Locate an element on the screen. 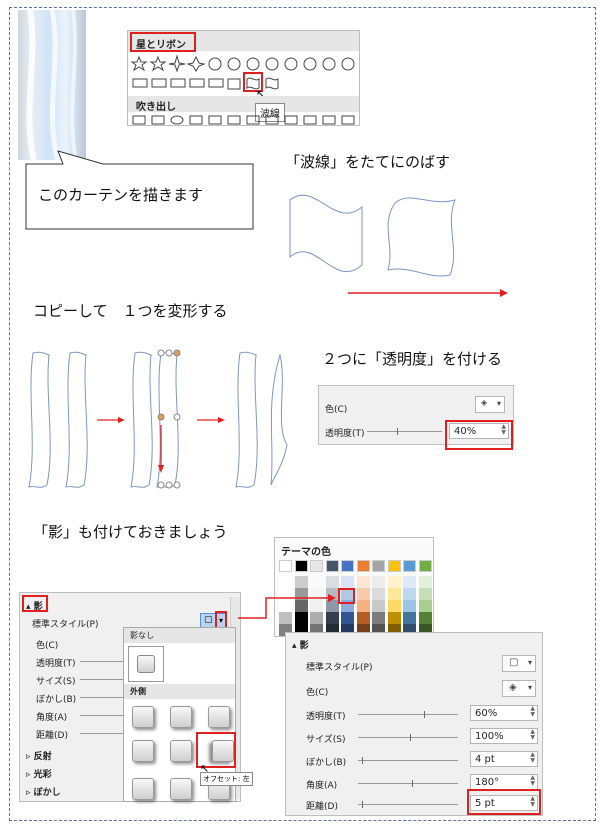 Image resolution: width=602 pixels, height=827 pixels. shadow-preset-gallery: 影なし 外側 ↖ オフセット: 左 is located at coordinates (188, 714).